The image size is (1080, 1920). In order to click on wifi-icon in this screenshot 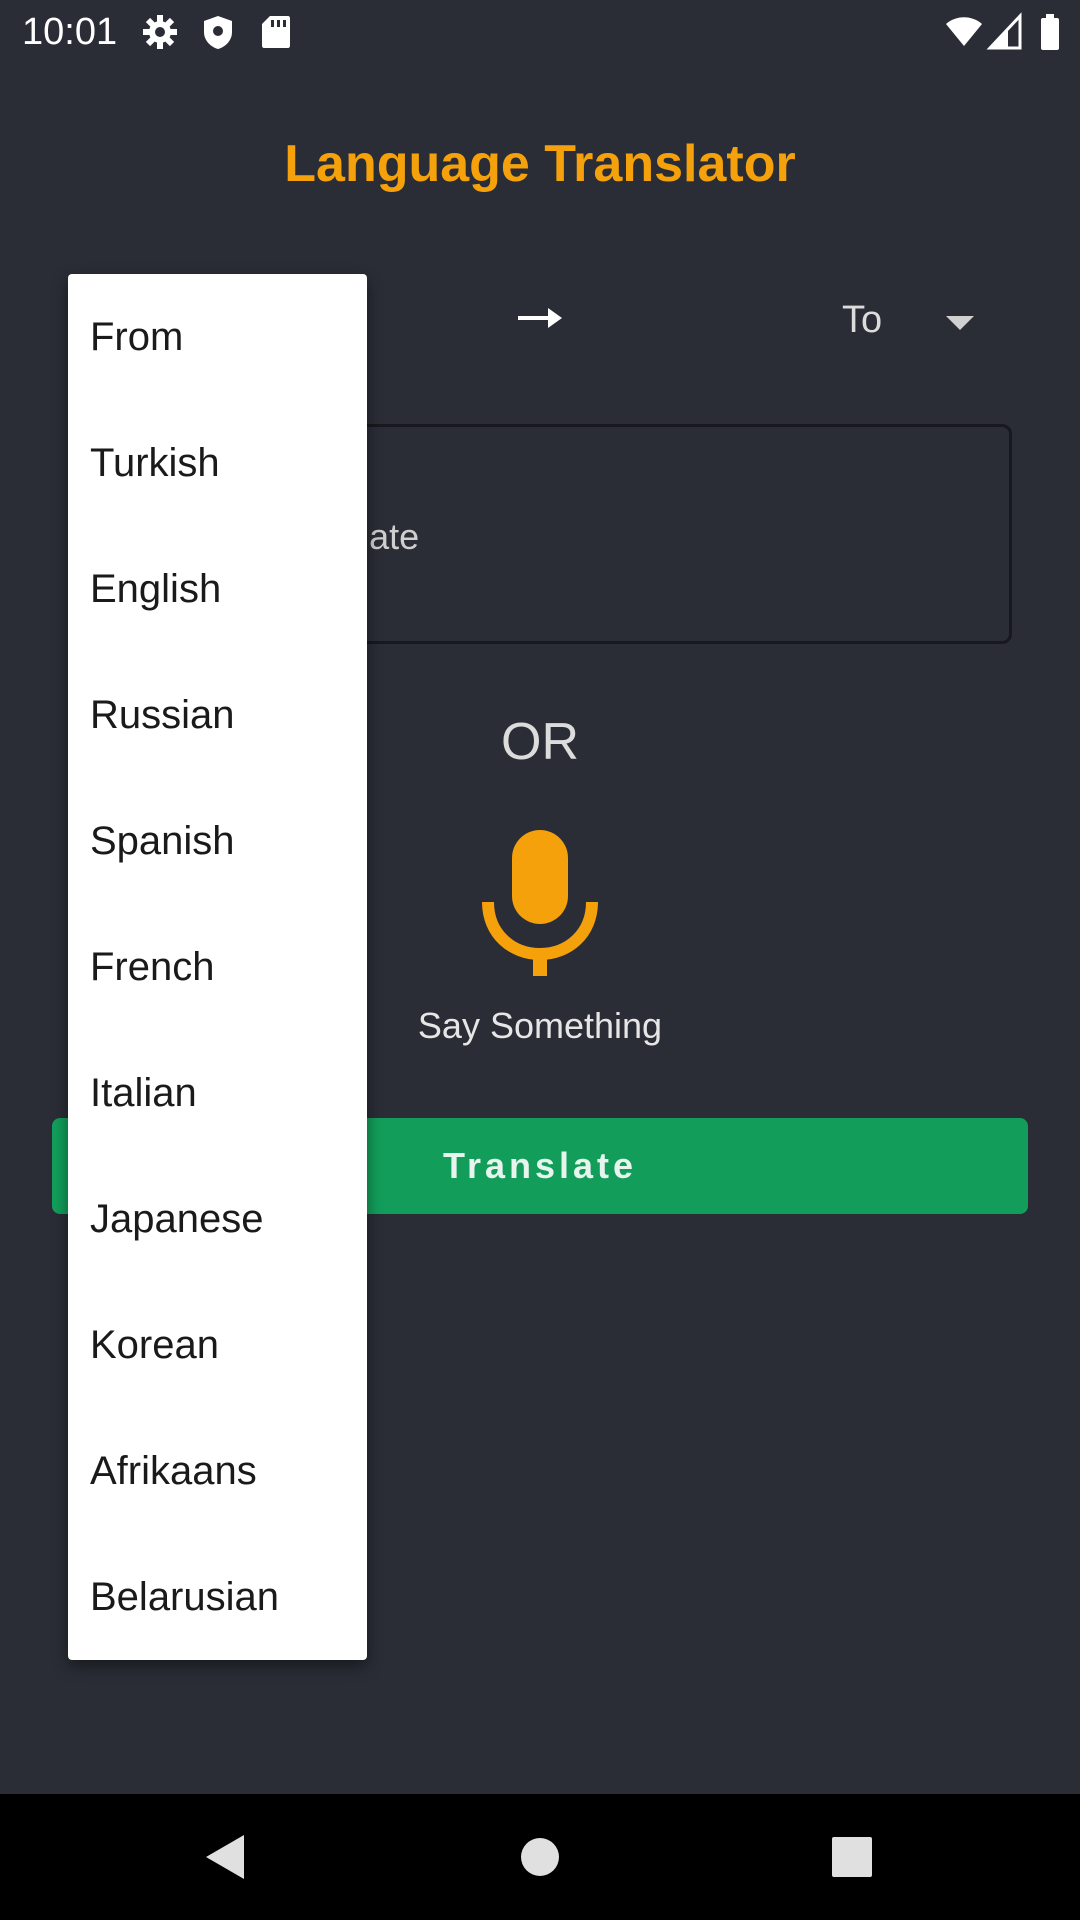, I will do `click(964, 32)`.